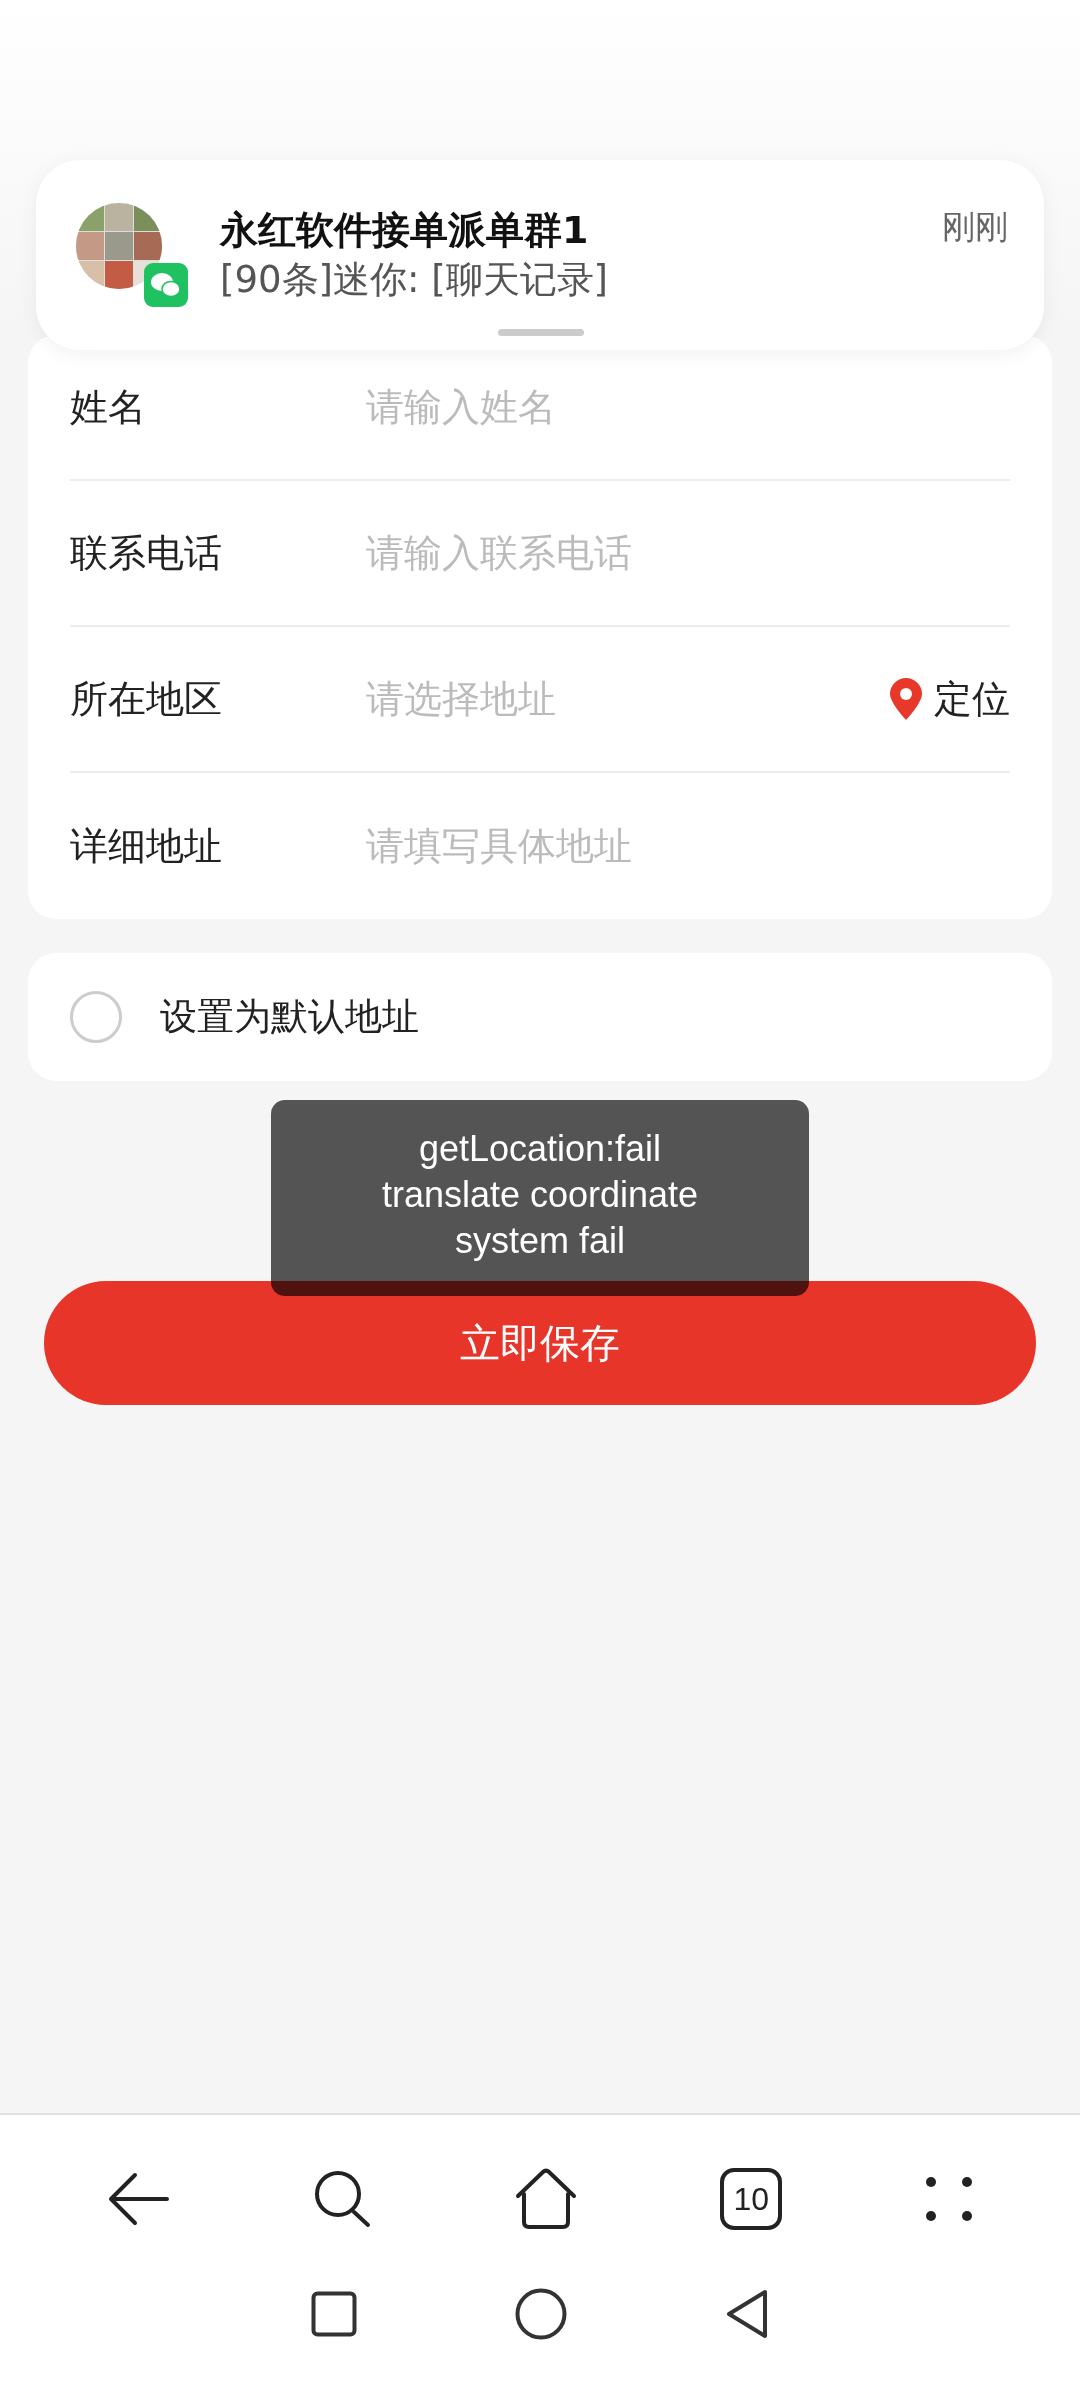 The width and height of the screenshot is (1080, 2400). Describe the element at coordinates (146, 846) in the screenshot. I see `field-label: 详细地址` at that location.